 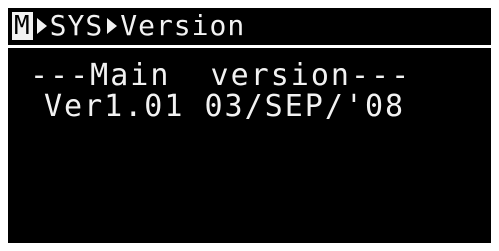 I want to click on breadcrumb-sys: SYS, so click(x=76, y=25).